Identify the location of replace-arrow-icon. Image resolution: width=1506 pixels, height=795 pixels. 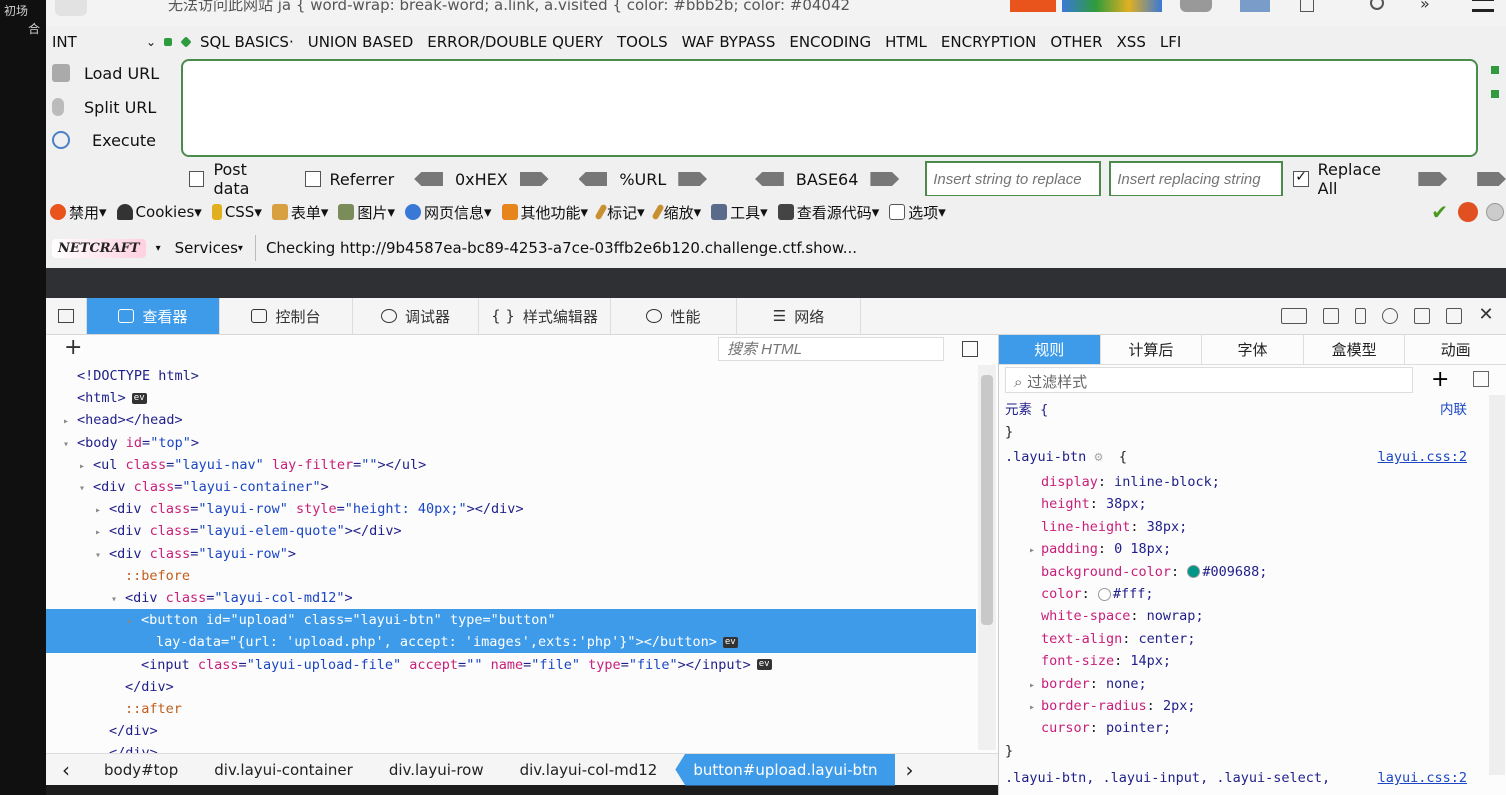
(1433, 179).